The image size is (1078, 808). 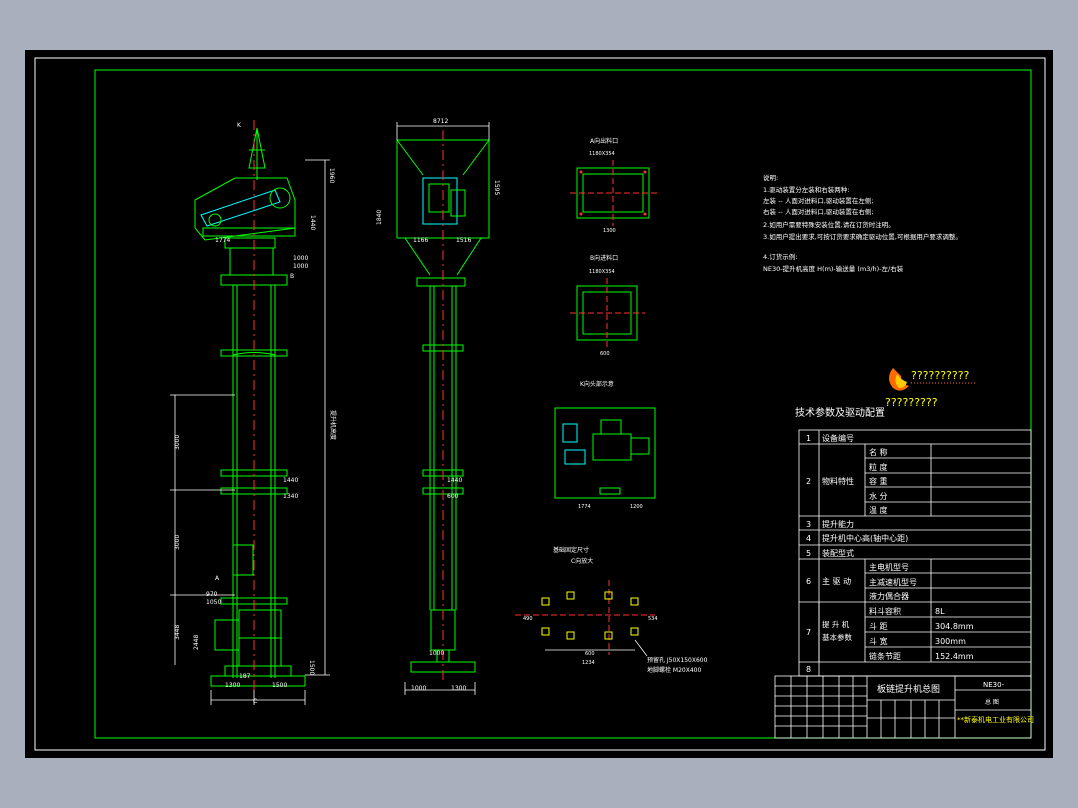 I want to click on dim-1000: 1000, so click(x=300, y=258).